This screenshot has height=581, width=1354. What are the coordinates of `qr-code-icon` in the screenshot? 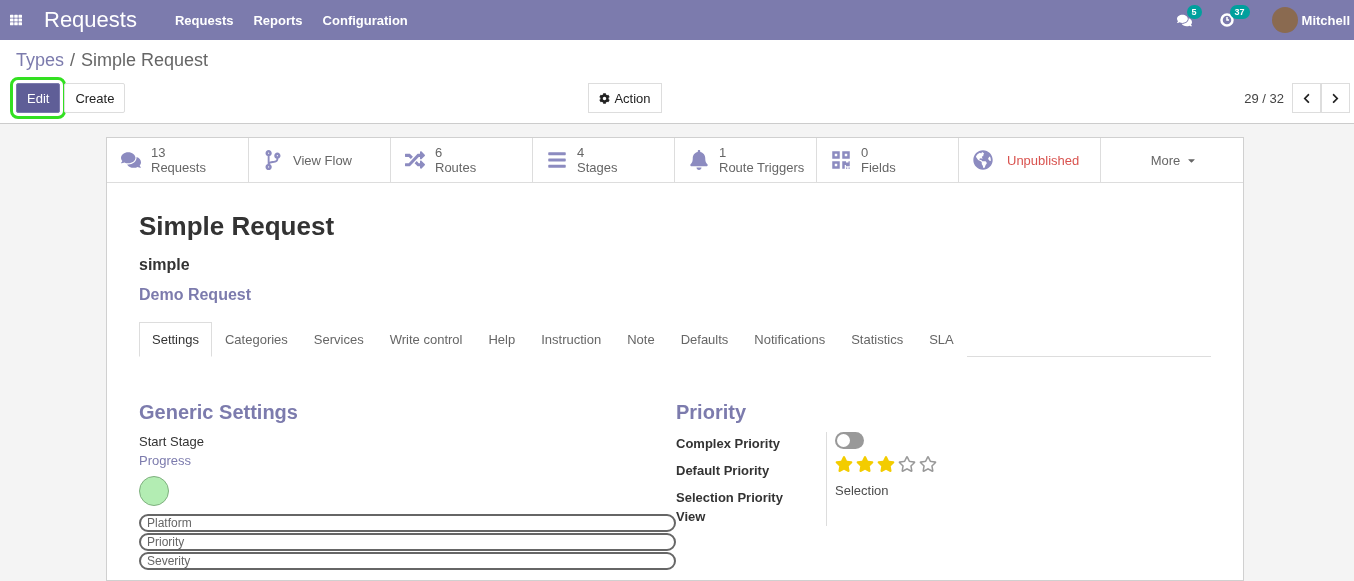 It's located at (841, 160).